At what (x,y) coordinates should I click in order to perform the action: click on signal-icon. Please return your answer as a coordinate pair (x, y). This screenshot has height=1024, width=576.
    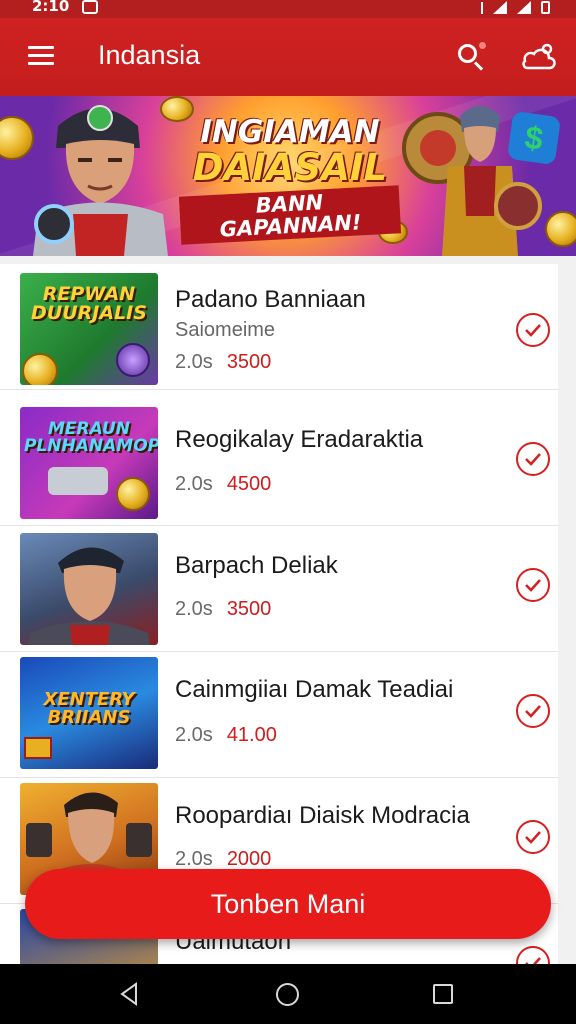
    Looking at the image, I should click on (524, 7).